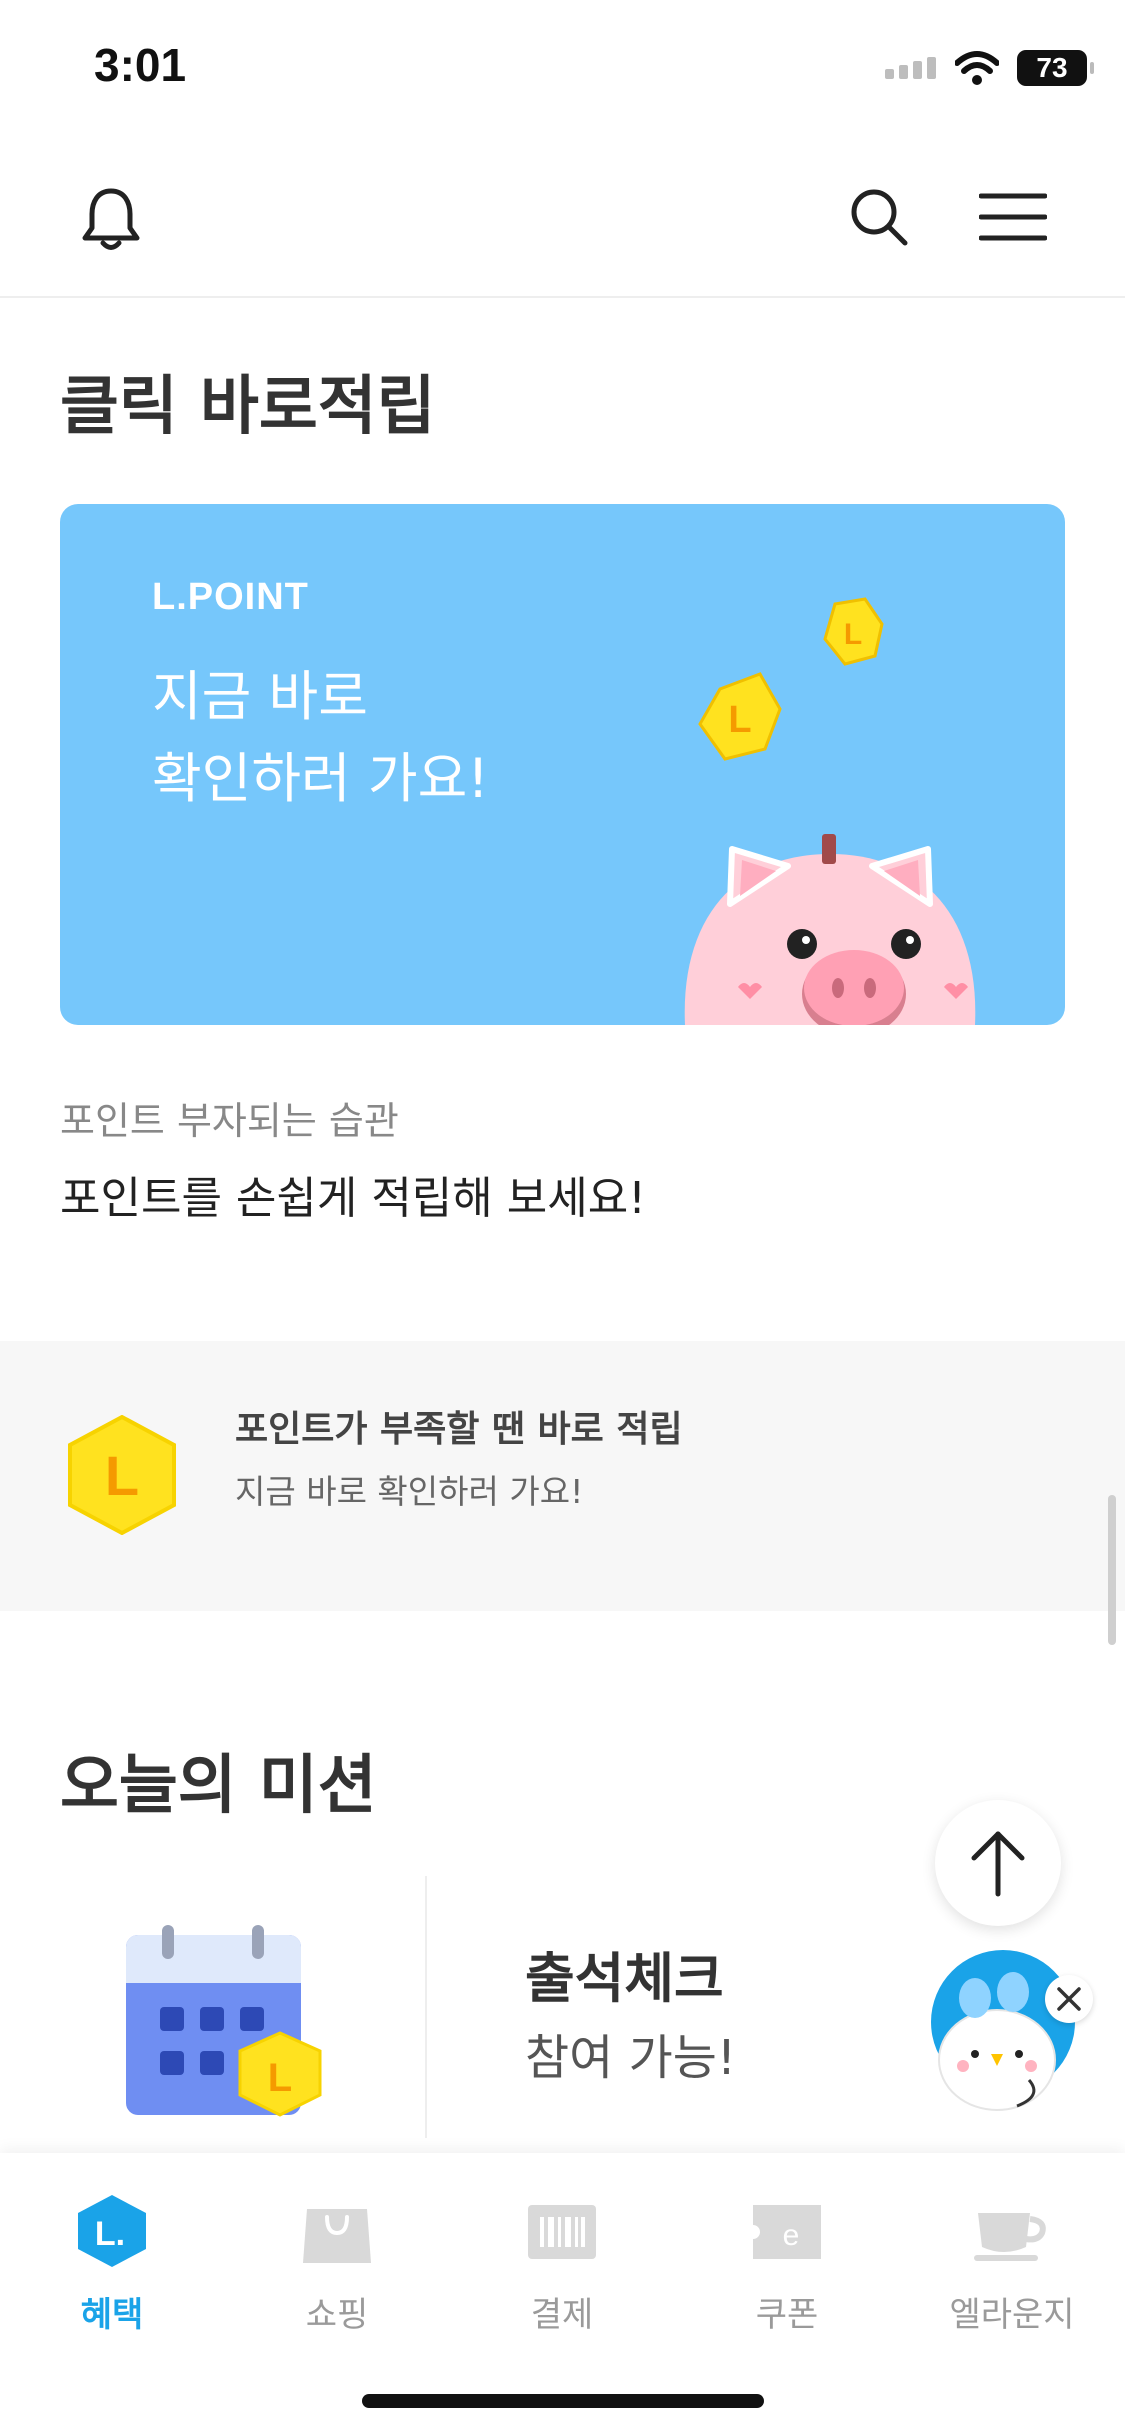  Describe the element at coordinates (624, 1973) in the screenshot. I see `mission-card-title: 출석체크` at that location.